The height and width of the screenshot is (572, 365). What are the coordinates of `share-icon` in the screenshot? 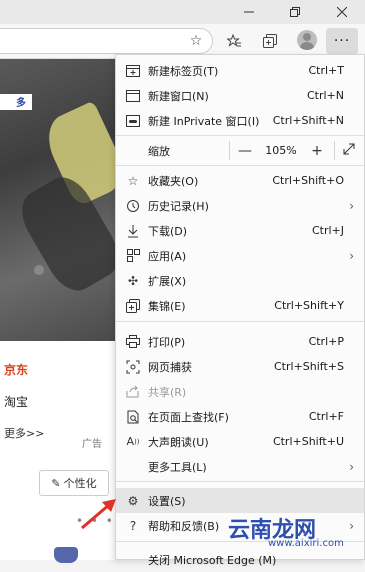 It's located at (133, 392).